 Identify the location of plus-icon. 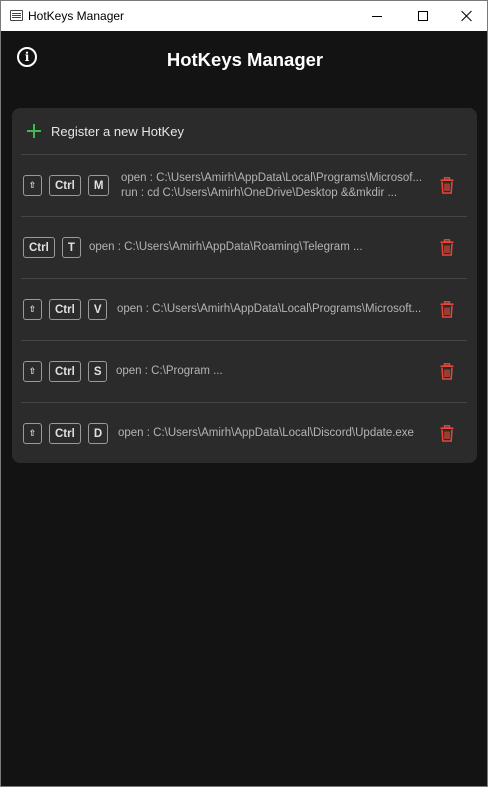
(34, 131).